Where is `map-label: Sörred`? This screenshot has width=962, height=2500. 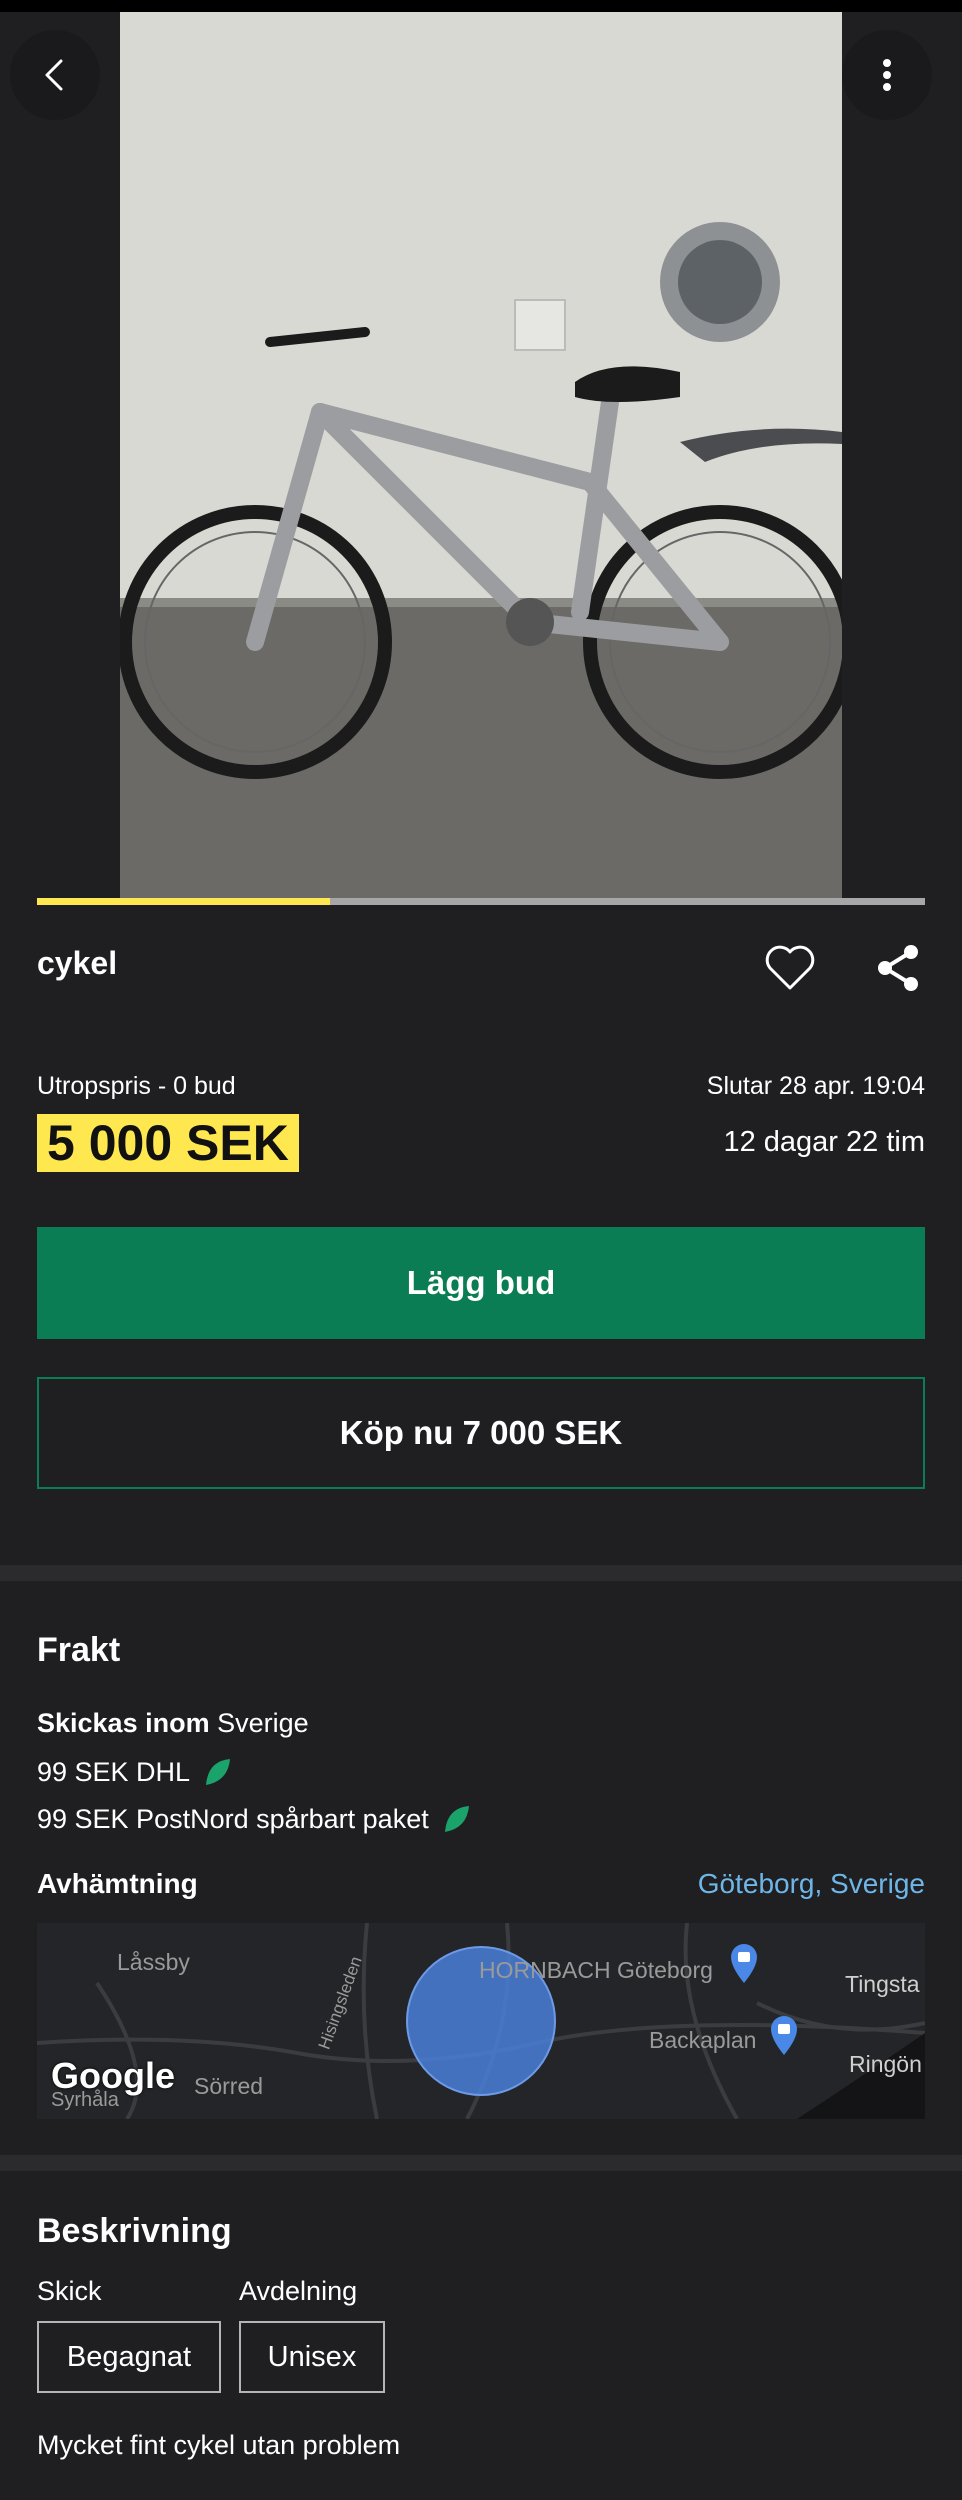
map-label: Sörred is located at coordinates (229, 2086).